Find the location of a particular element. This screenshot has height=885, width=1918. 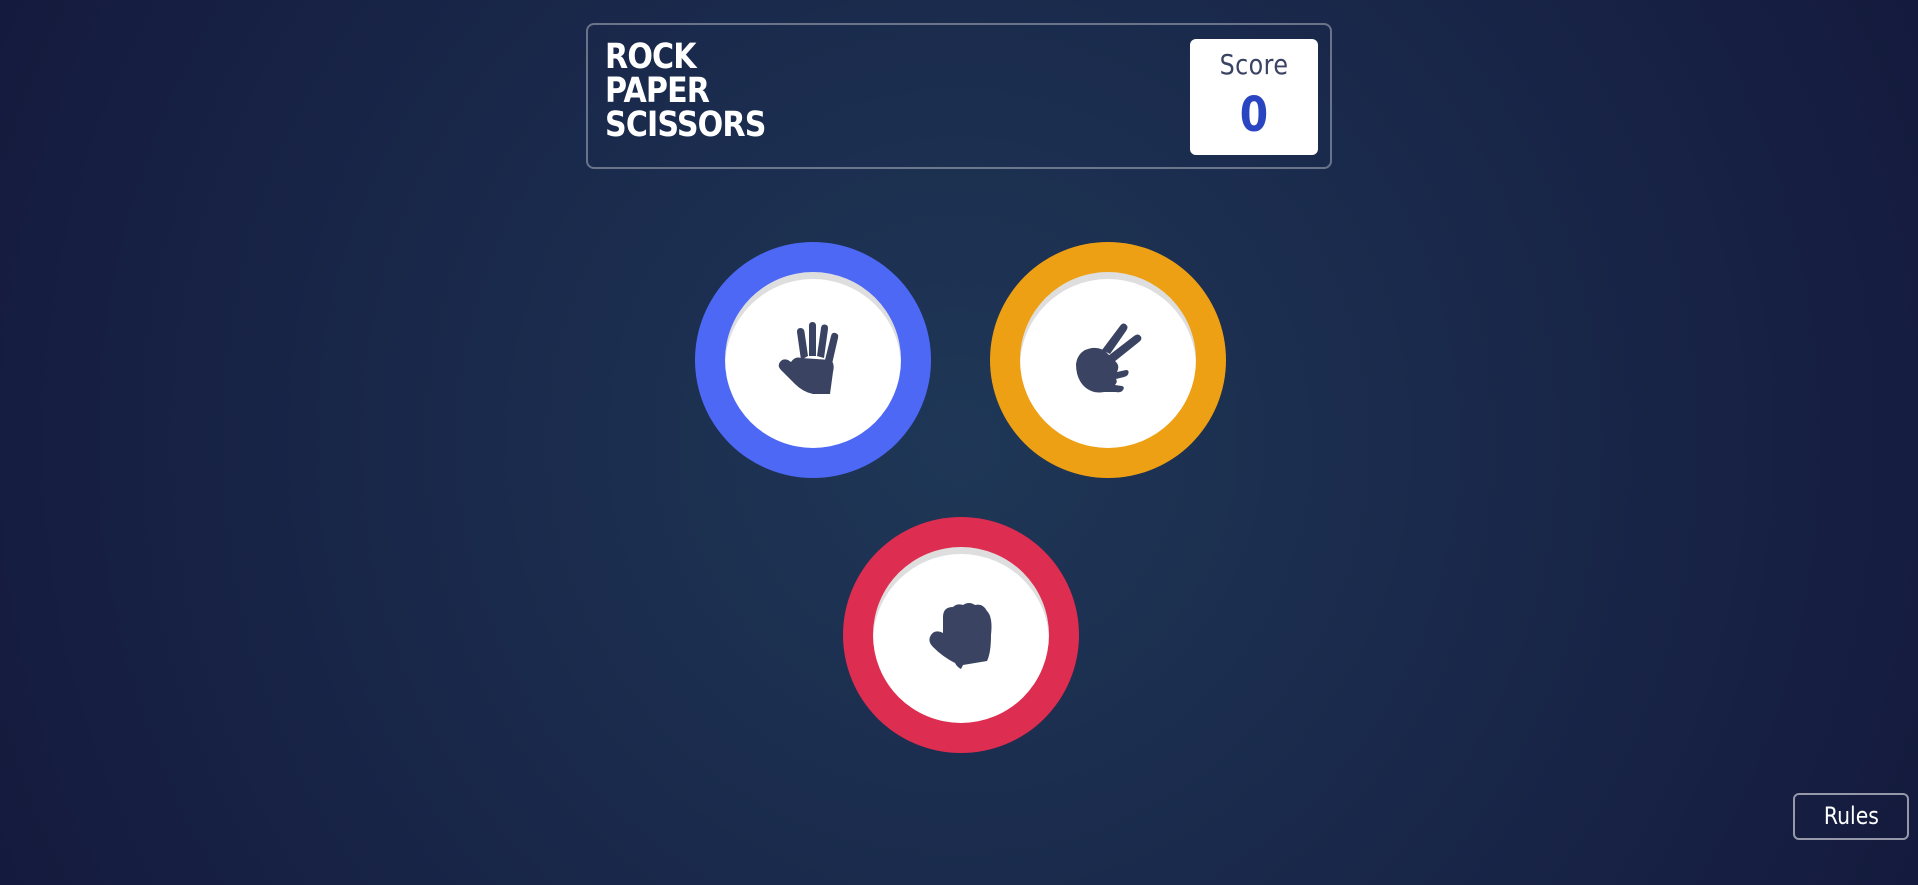

score-label: Score is located at coordinates (1254, 64).